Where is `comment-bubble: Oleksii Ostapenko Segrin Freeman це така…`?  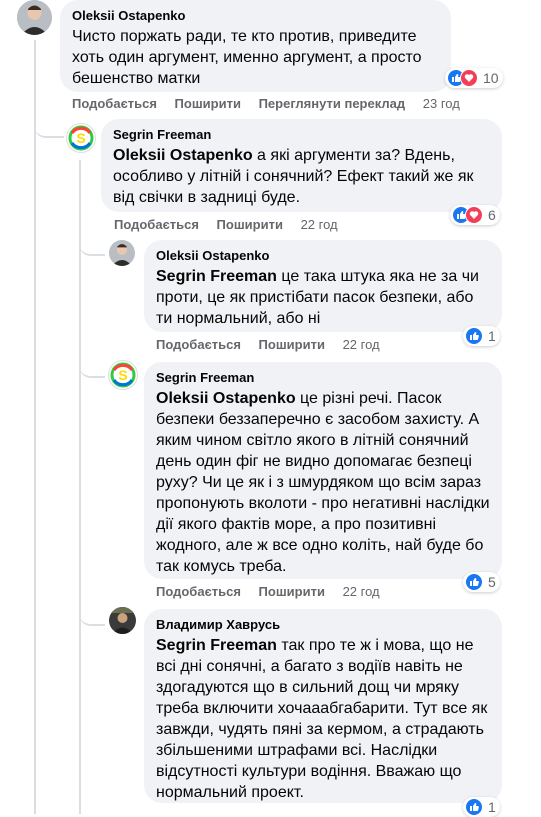
comment-bubble: Oleksii Ostapenko Segrin Freeman це така… is located at coordinates (323, 286).